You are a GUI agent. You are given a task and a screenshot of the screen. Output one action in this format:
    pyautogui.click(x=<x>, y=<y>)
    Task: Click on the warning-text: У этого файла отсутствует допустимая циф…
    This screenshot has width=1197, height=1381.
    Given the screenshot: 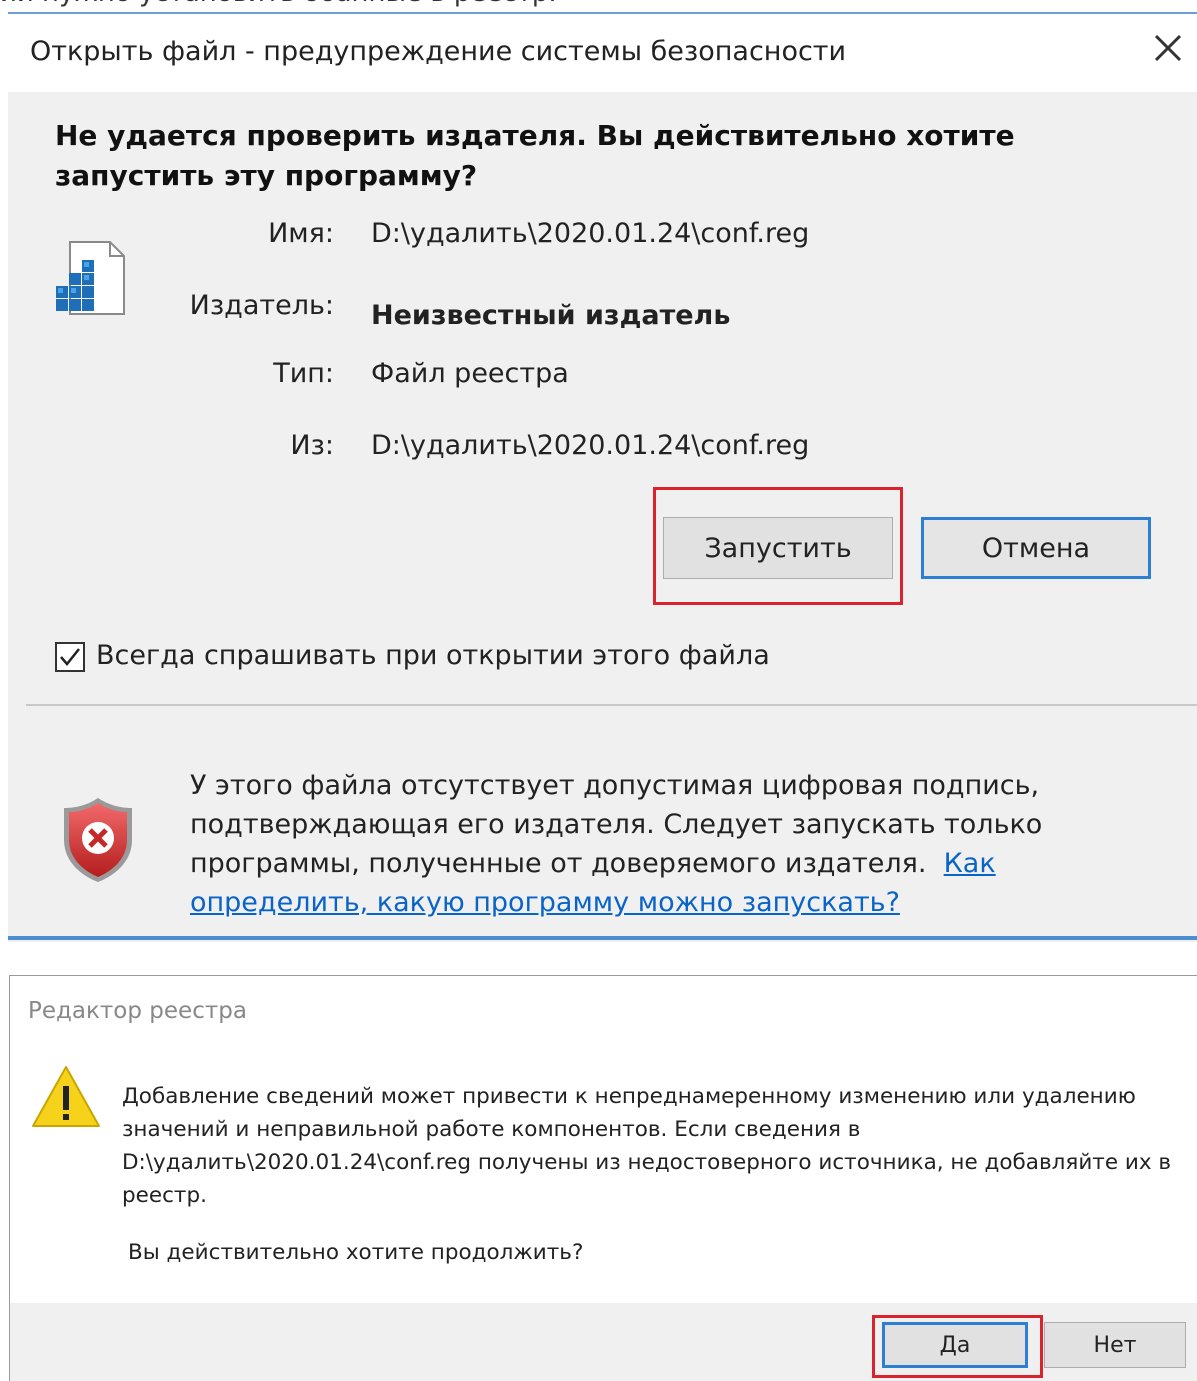 What is the action you would take?
    pyautogui.click(x=616, y=824)
    